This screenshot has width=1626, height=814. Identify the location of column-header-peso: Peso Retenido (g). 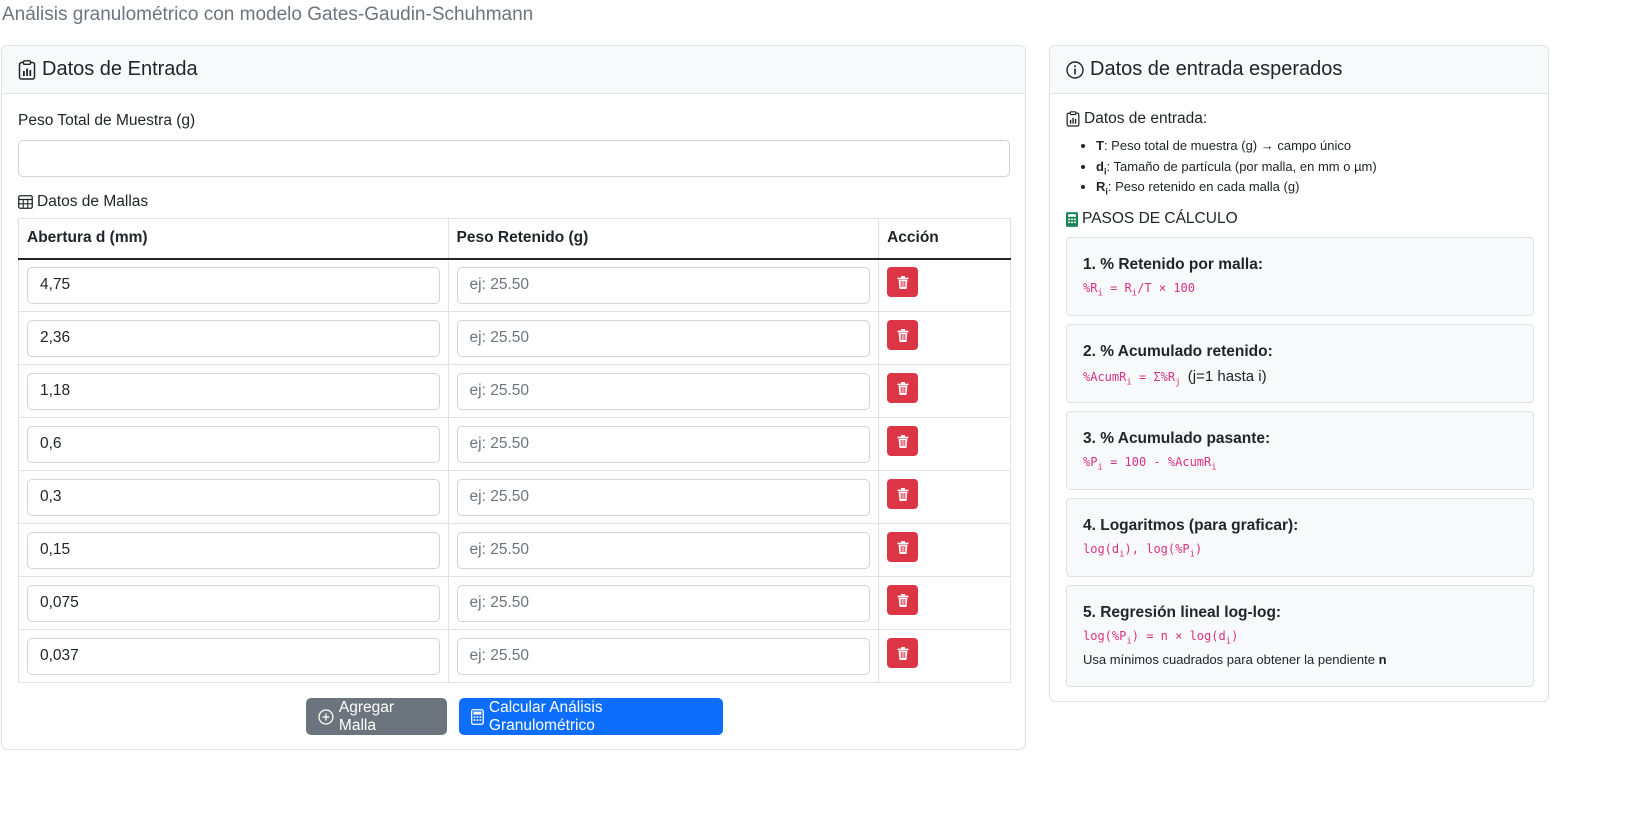
(663, 239).